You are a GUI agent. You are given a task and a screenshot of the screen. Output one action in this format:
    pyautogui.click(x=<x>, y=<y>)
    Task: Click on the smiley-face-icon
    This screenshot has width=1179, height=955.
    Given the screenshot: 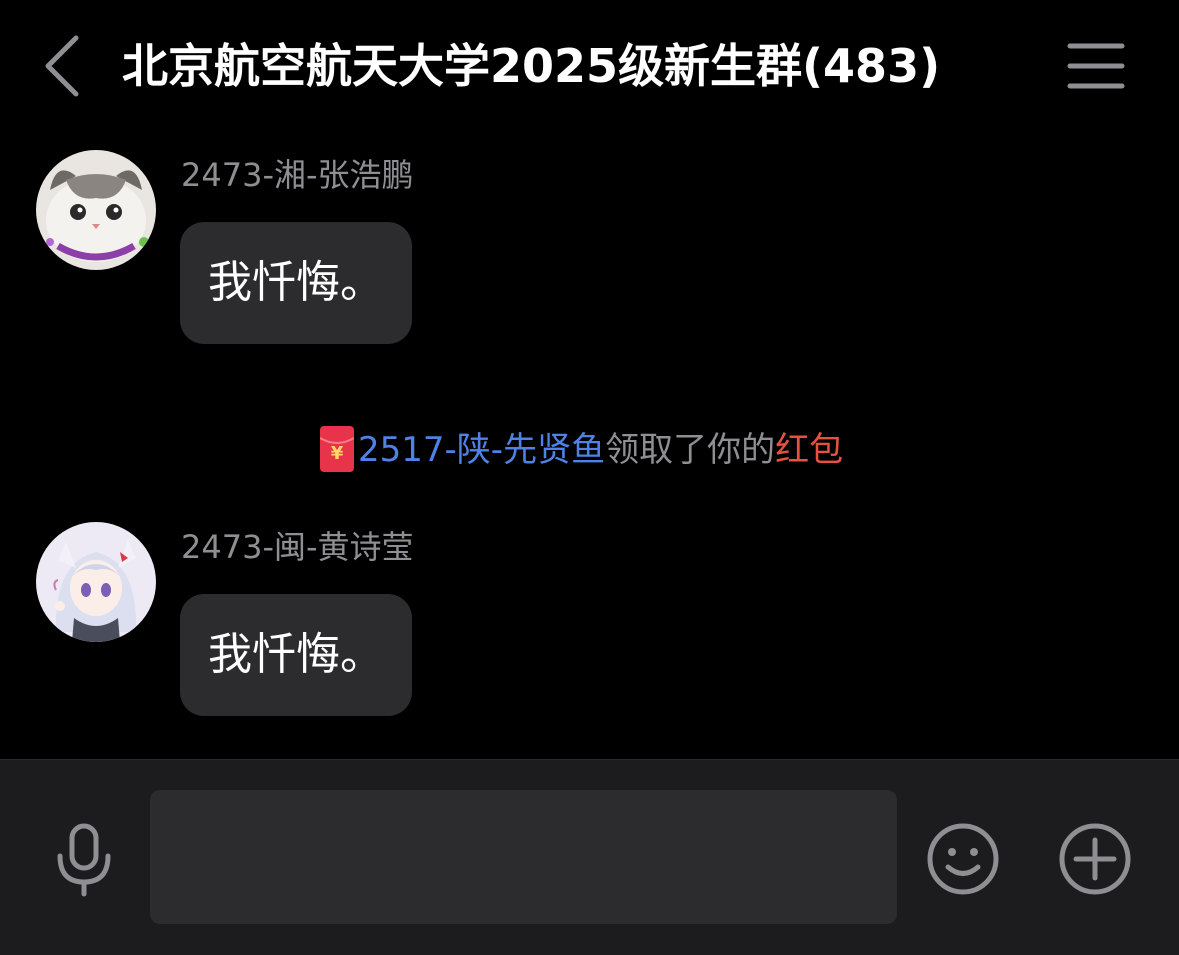 What is the action you would take?
    pyautogui.click(x=963, y=859)
    